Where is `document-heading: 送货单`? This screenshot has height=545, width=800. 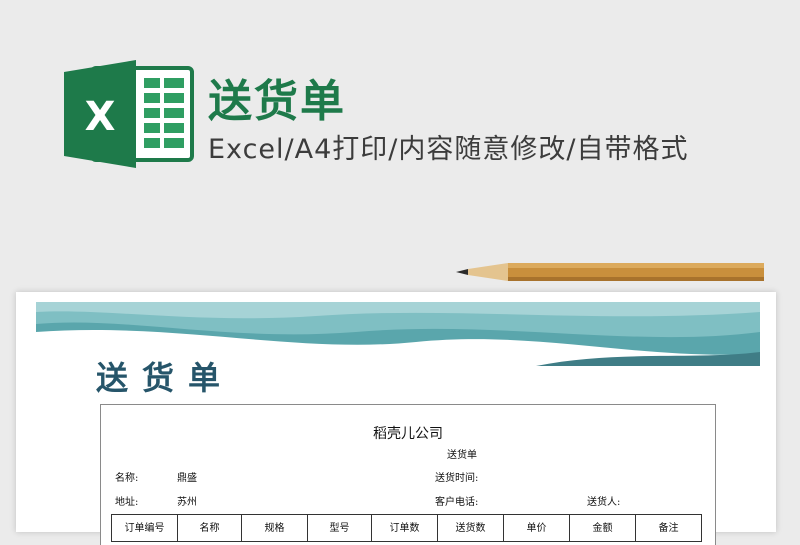 document-heading: 送货单 is located at coordinates (165, 378).